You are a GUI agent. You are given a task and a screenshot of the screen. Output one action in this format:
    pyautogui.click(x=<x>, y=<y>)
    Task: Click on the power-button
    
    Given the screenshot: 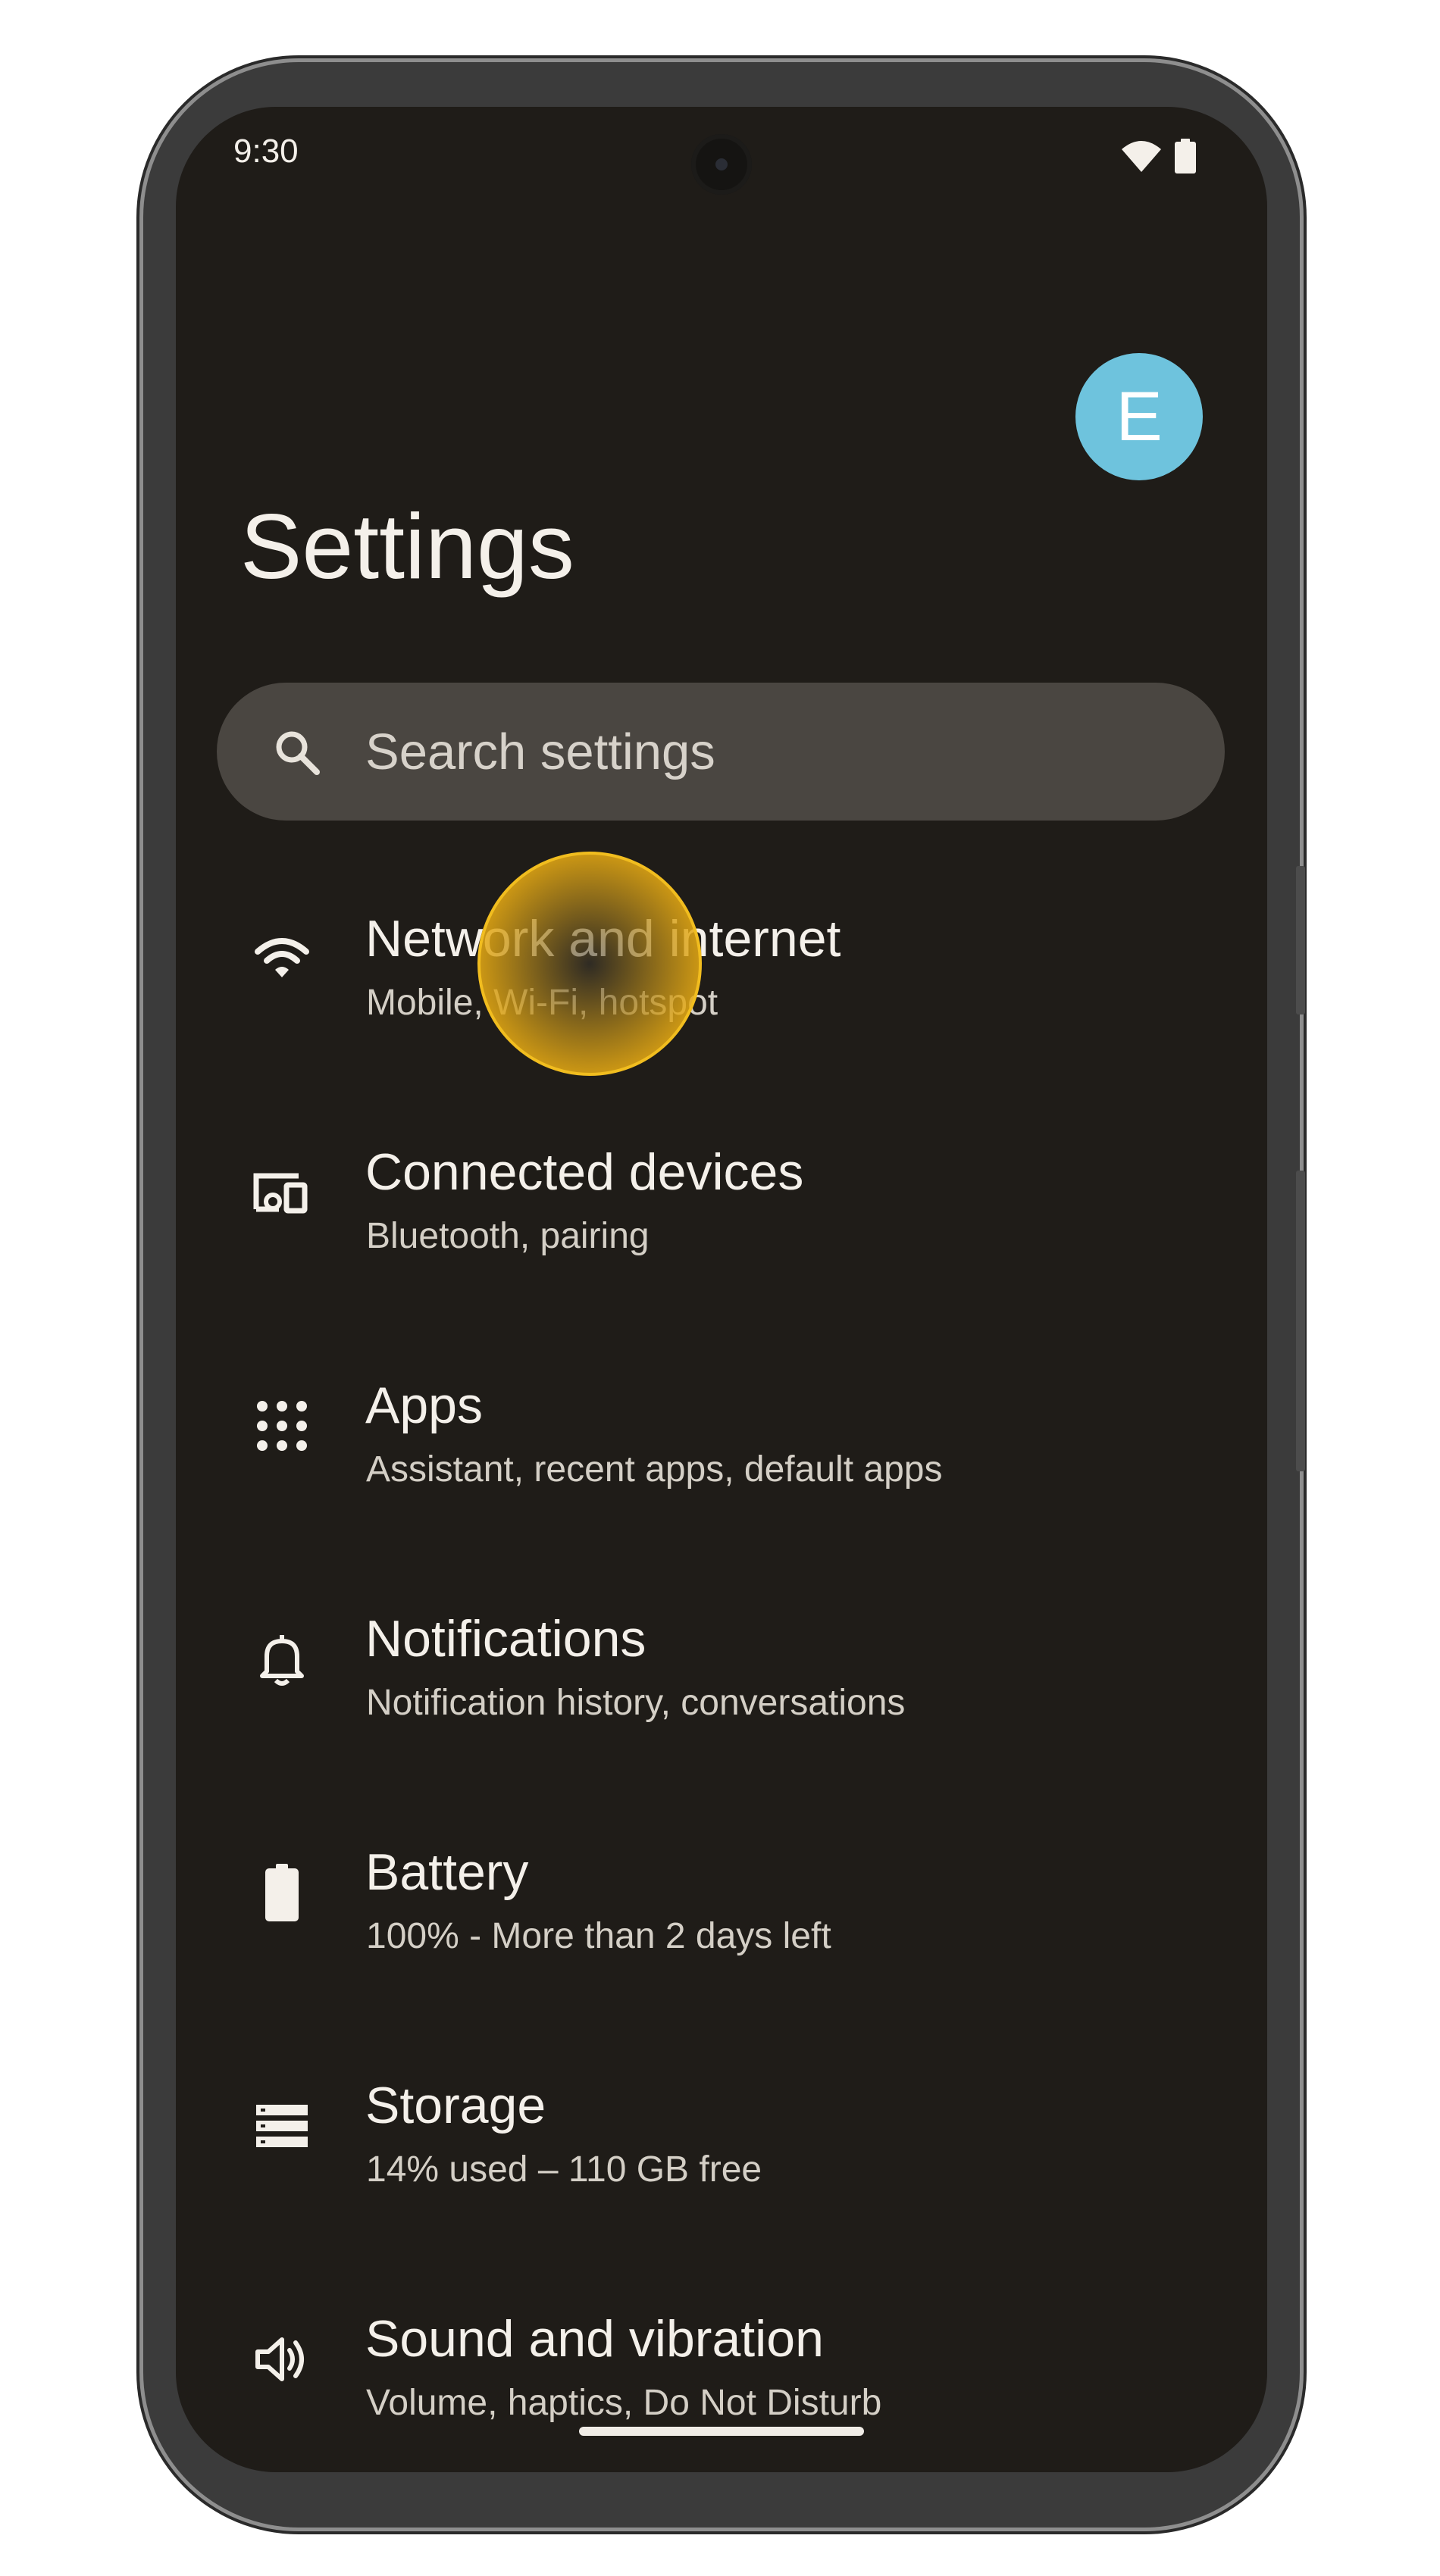 What is the action you would take?
    pyautogui.click(x=1300, y=940)
    